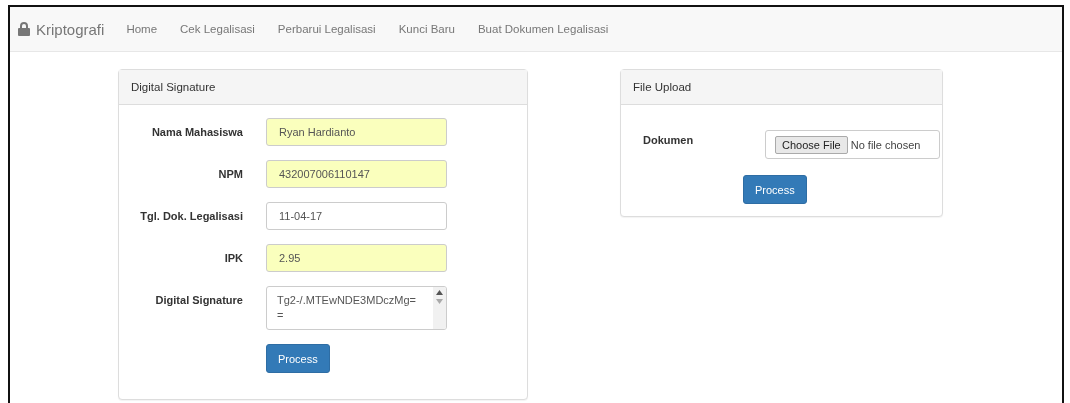 The width and height of the screenshot is (1070, 403). Describe the element at coordinates (885, 144) in the screenshot. I see `file-status: No file chosen` at that location.